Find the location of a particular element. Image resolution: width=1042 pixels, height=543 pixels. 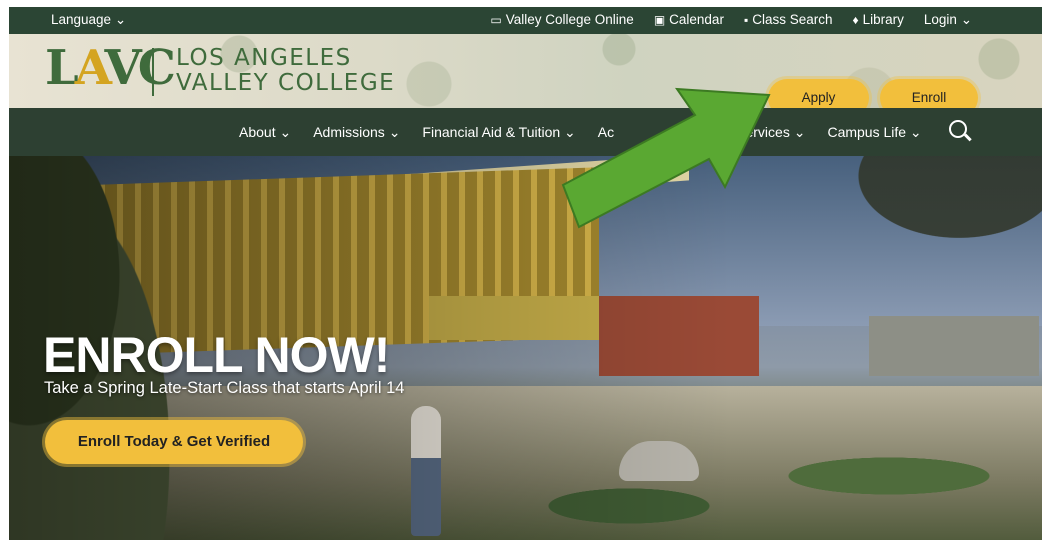

class-search-label: Class Search is located at coordinates (792, 19).